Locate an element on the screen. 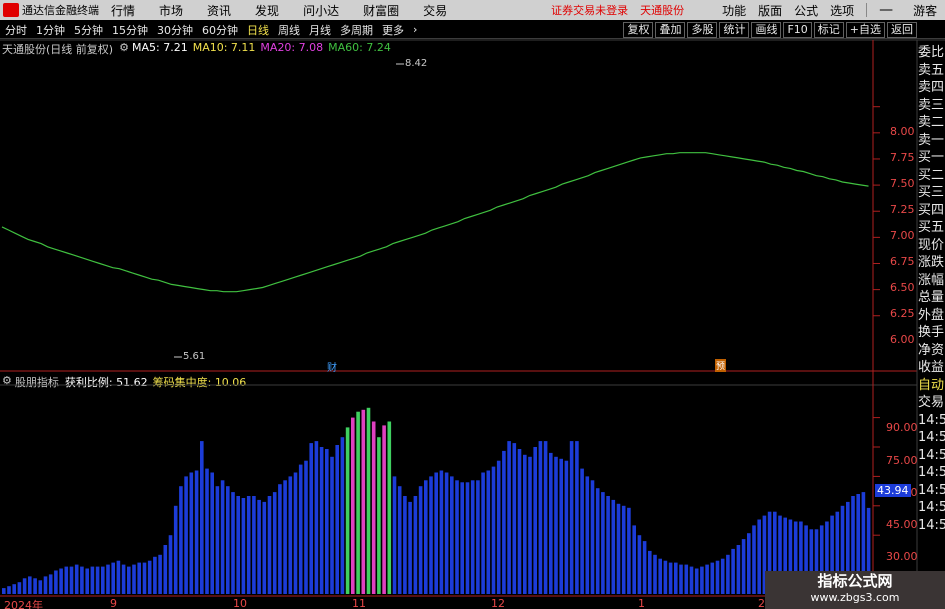 This screenshot has width=945, height=609. indicator-tick-label: 75.00 is located at coordinates (902, 460).